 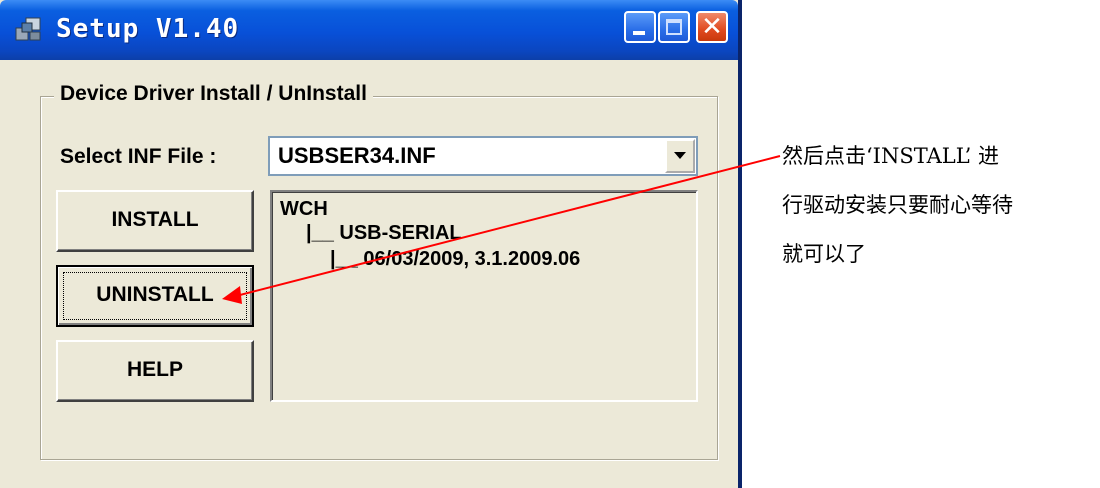 I want to click on annotation-text: 然后点击‘INSTALL’ 进 行驱动安装只要耐心等待 就可以了, so click(x=941, y=205).